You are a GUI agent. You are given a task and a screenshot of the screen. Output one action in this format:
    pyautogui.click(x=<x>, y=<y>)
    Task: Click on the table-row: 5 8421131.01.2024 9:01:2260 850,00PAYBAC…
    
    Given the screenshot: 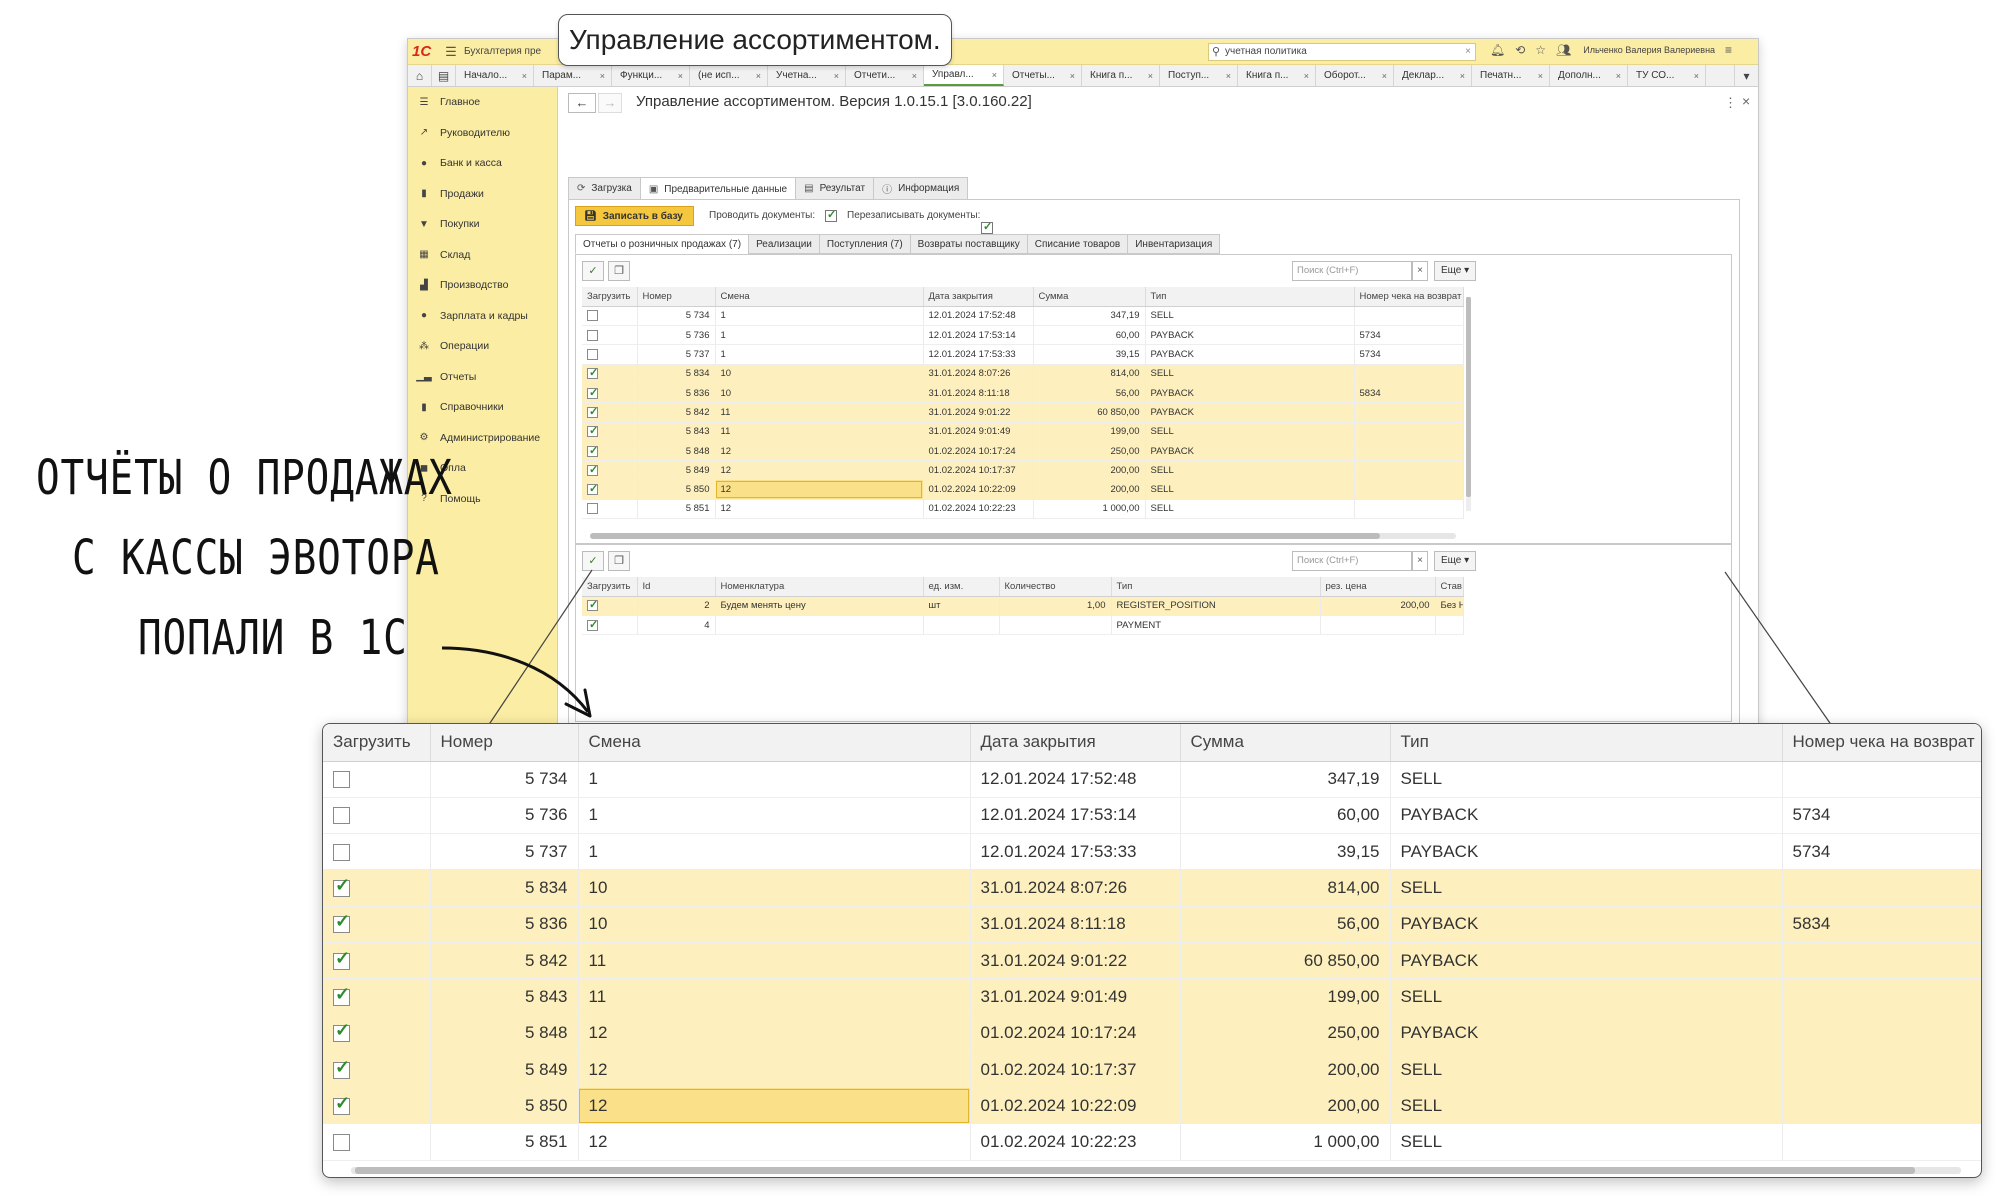 What is the action you would take?
    pyautogui.click(x=1152, y=961)
    